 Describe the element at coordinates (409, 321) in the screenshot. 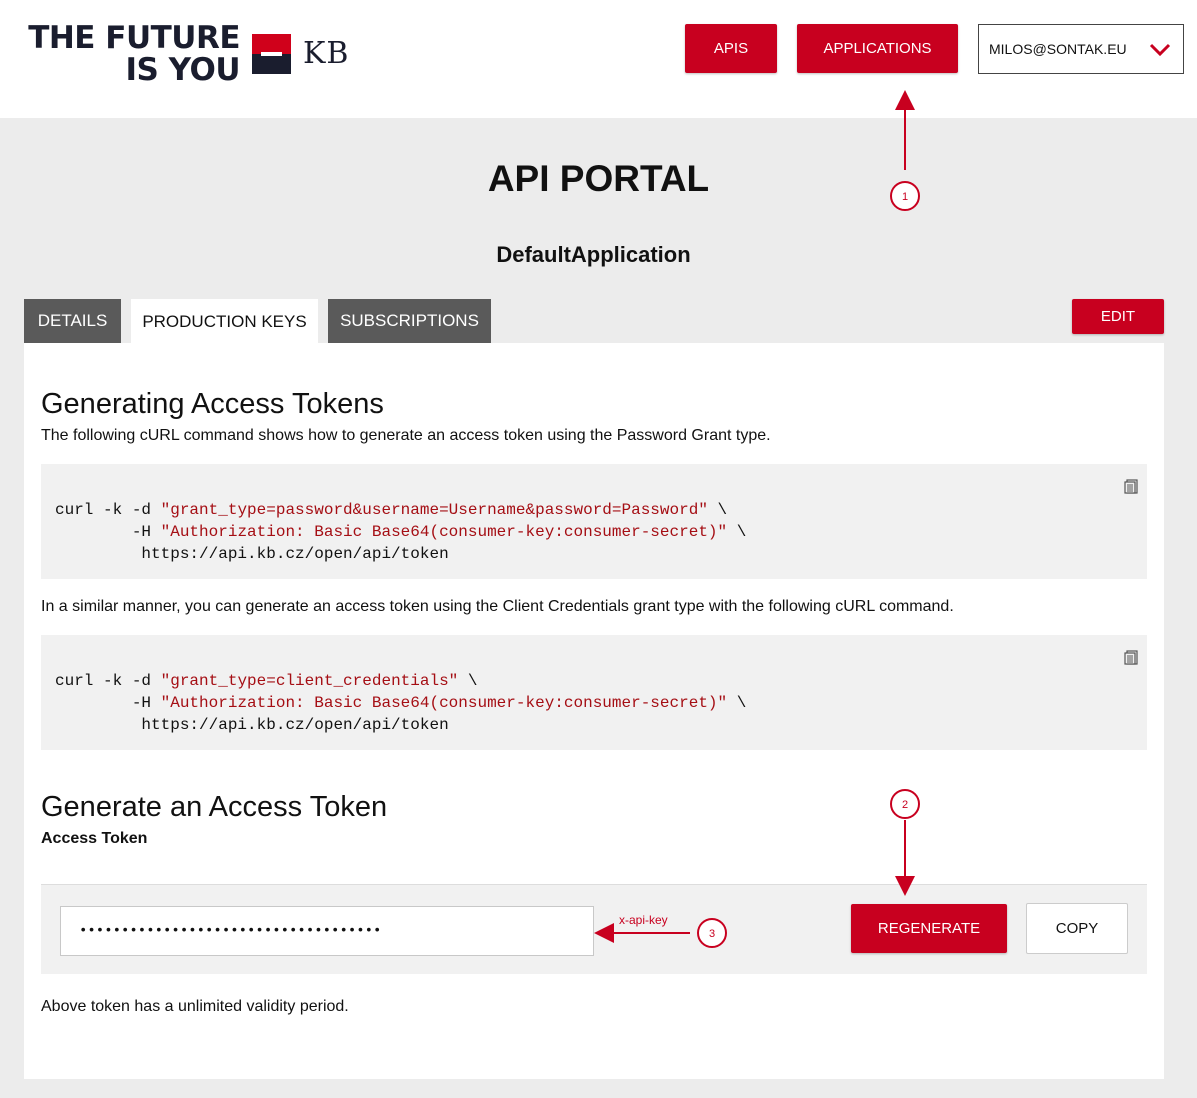

I see `tab-subscriptions: SUBSCRIPTIONS` at that location.